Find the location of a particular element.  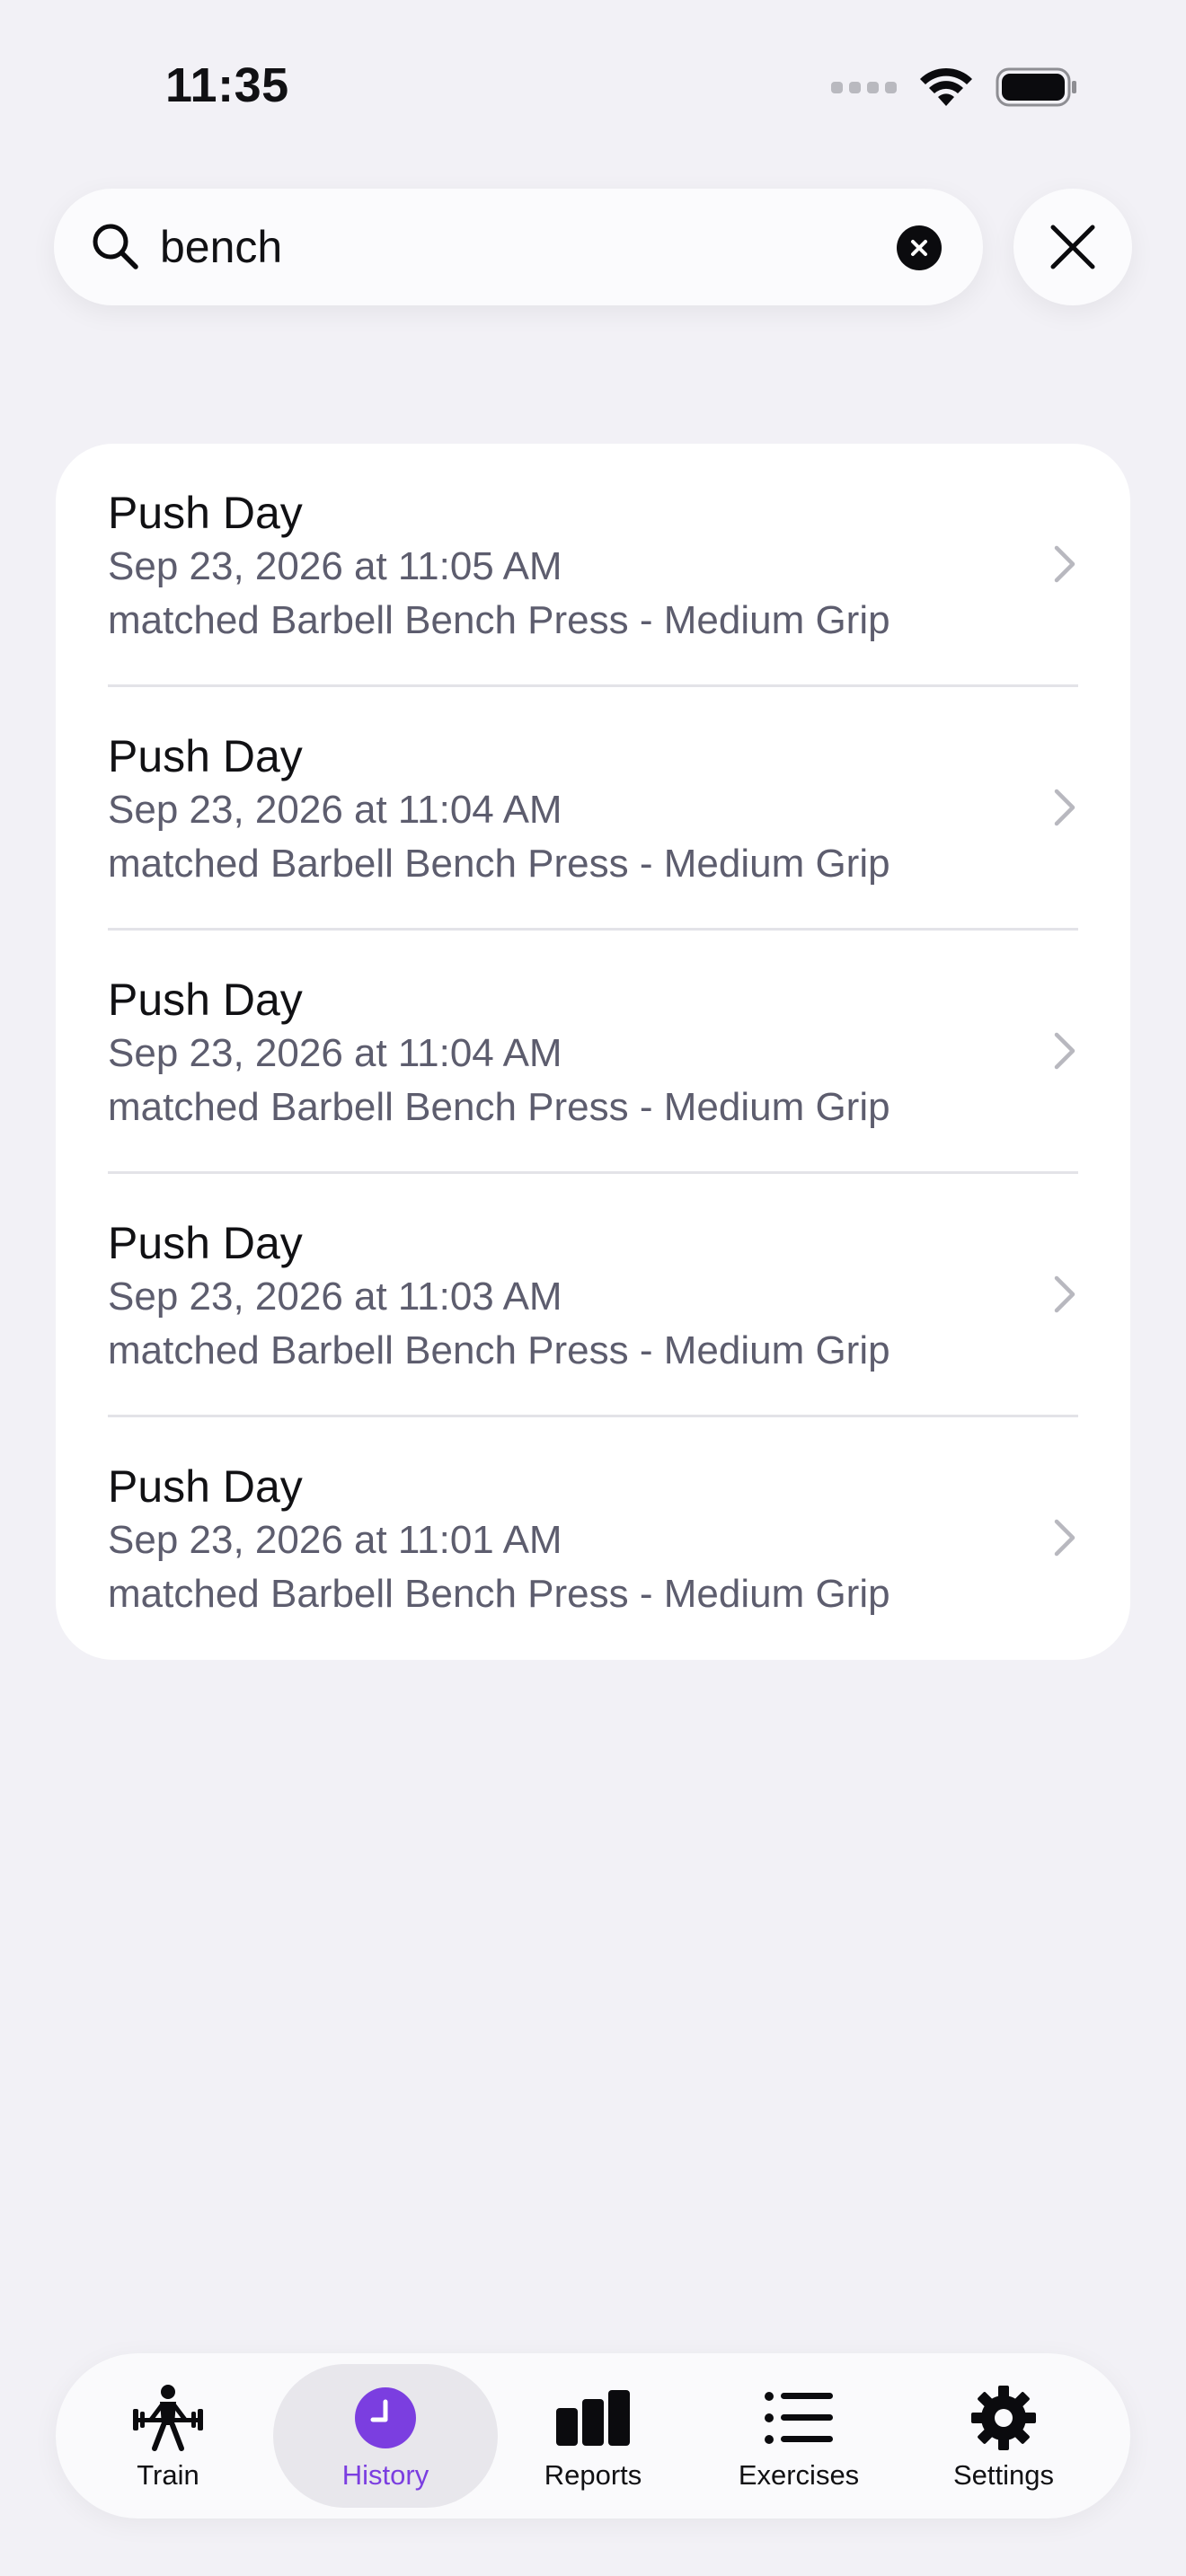

clock-icon is located at coordinates (385, 2417).